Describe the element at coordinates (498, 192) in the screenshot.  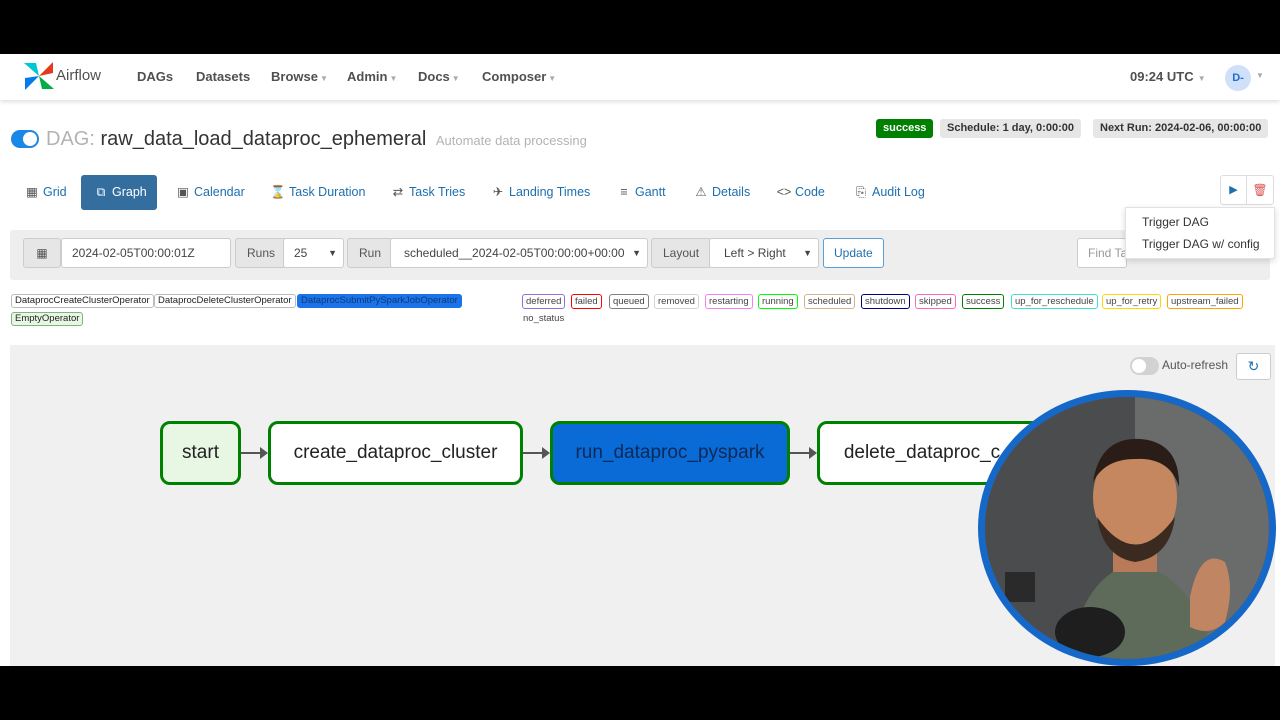
I see `plane-landing-icon: ✈` at that location.